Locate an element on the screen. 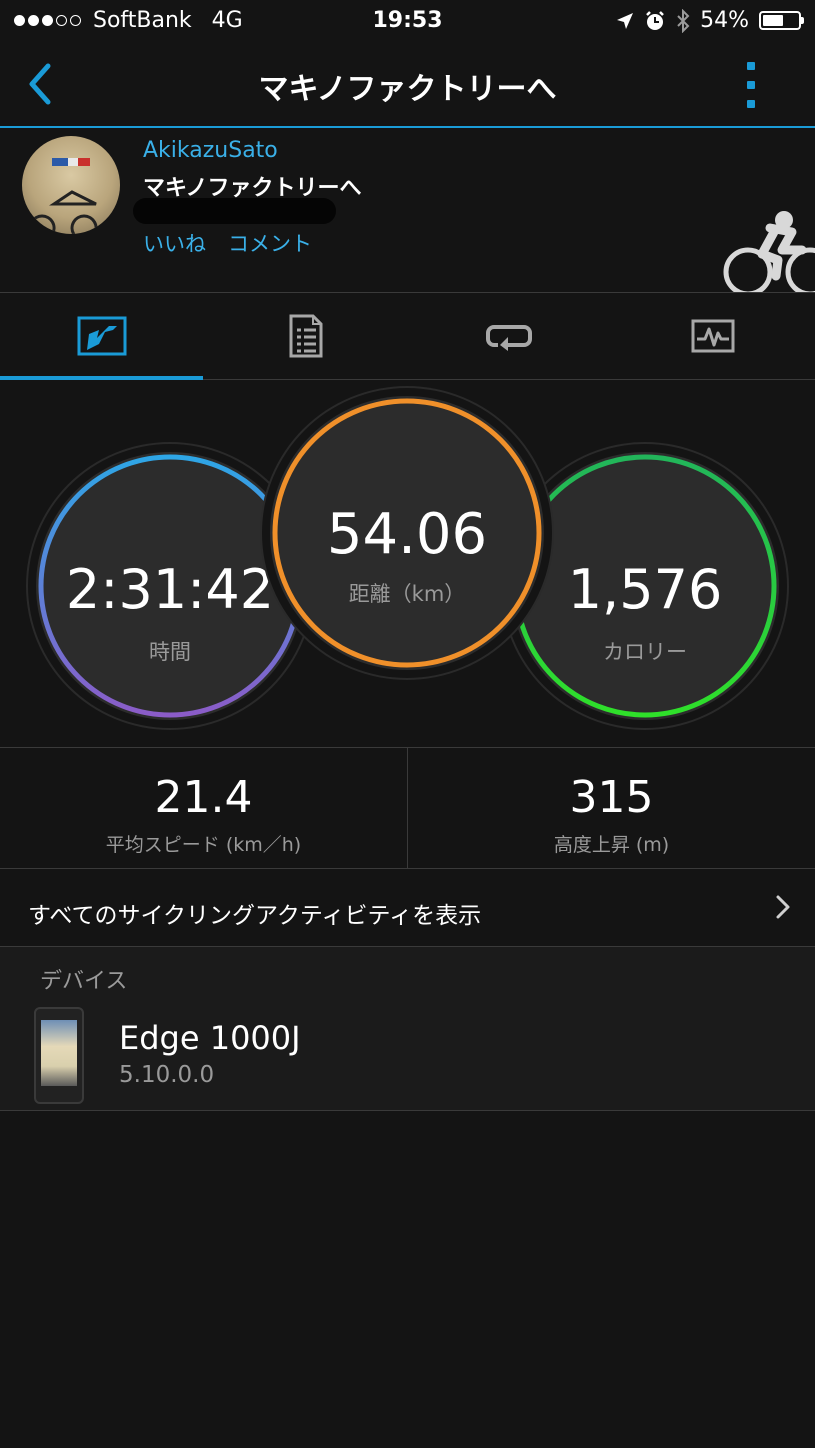 This screenshot has height=1448, width=815. comment-link: コメント is located at coordinates (270, 243).